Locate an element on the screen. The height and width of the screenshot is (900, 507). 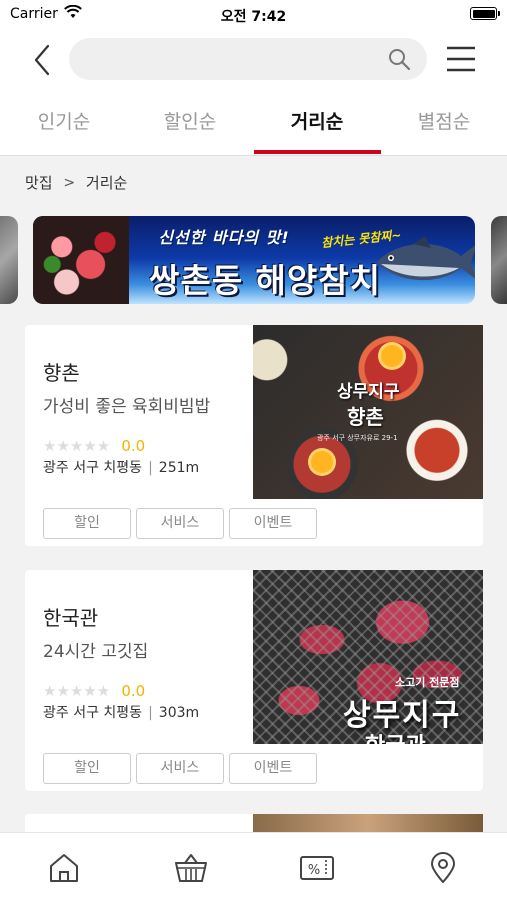
coupon-icon: % is located at coordinates (317, 868).